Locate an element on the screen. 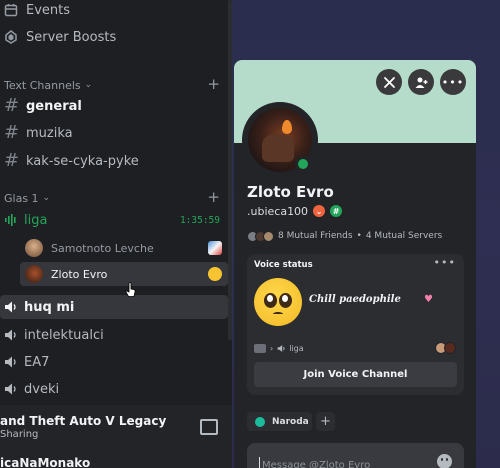 The height and width of the screenshot is (468, 500). add-role-button: + is located at coordinates (325, 421).